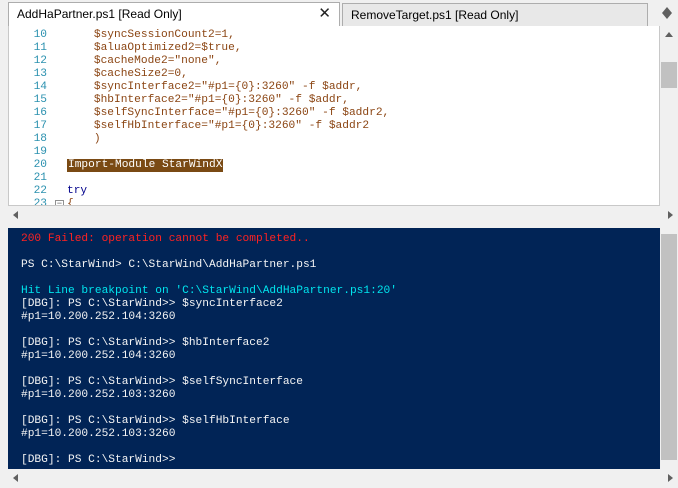 This screenshot has width=678, height=488. What do you see at coordinates (40, 74) in the screenshot?
I see `line-number: 13` at bounding box center [40, 74].